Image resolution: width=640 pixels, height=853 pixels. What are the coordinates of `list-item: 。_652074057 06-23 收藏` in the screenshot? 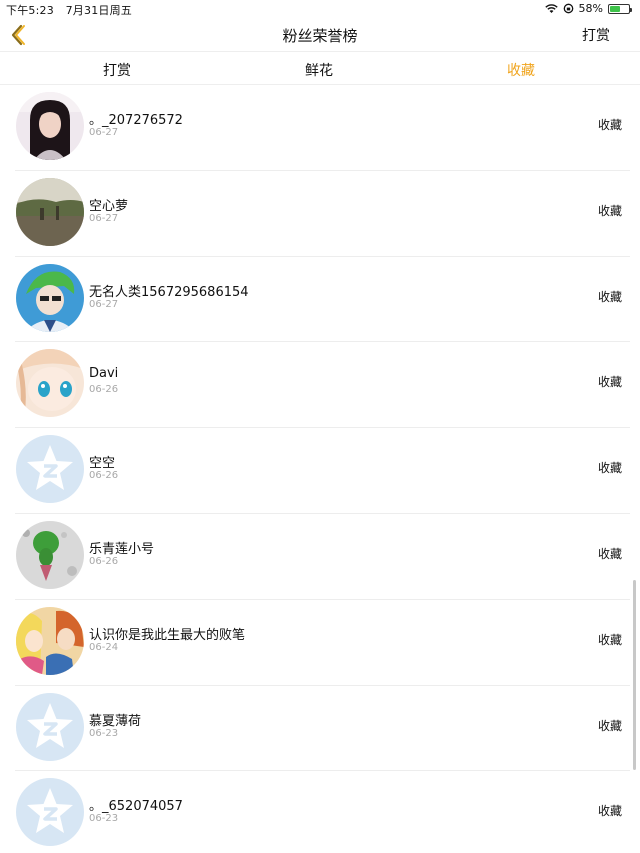 It's located at (320, 812).